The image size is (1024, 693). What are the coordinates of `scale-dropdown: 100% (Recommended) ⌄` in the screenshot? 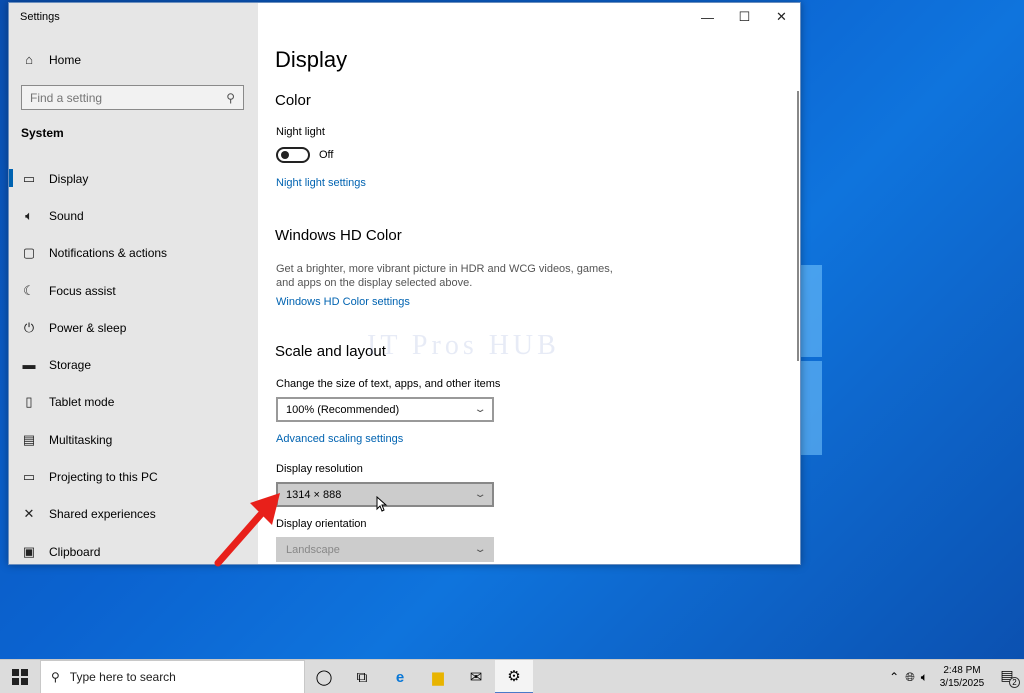 It's located at (385, 409).